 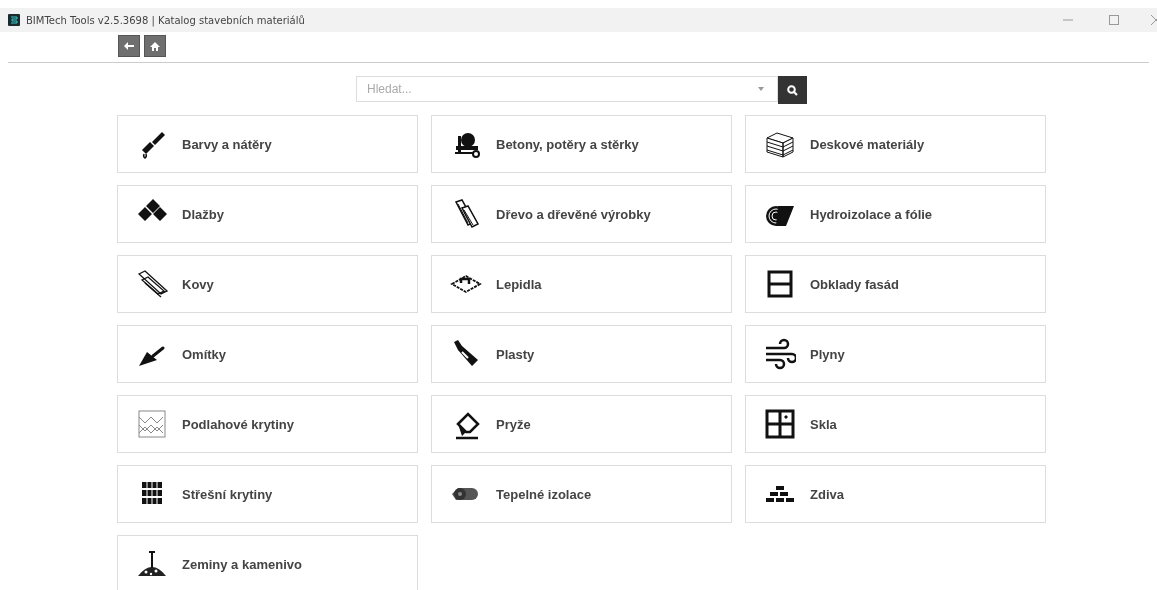 I want to click on home-button, so click(x=155, y=46).